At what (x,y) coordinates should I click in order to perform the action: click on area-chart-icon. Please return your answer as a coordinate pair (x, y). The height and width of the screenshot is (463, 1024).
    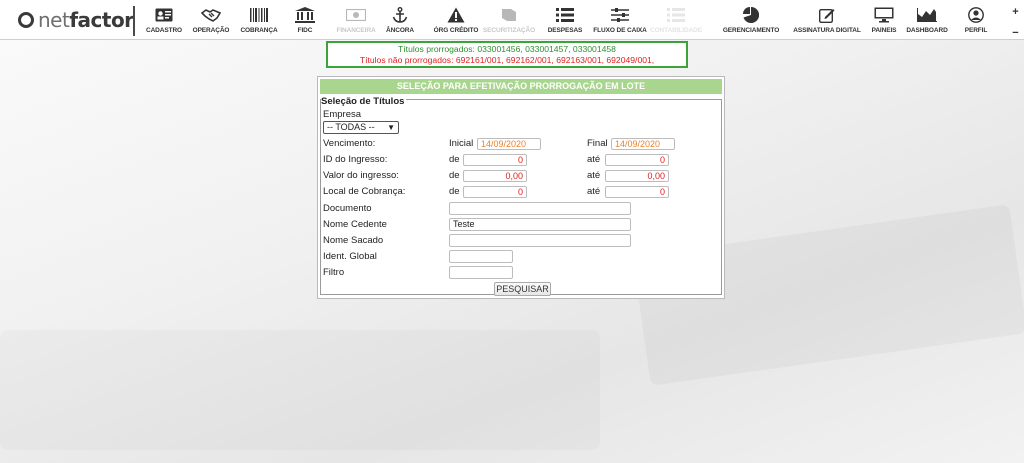
    Looking at the image, I should click on (927, 15).